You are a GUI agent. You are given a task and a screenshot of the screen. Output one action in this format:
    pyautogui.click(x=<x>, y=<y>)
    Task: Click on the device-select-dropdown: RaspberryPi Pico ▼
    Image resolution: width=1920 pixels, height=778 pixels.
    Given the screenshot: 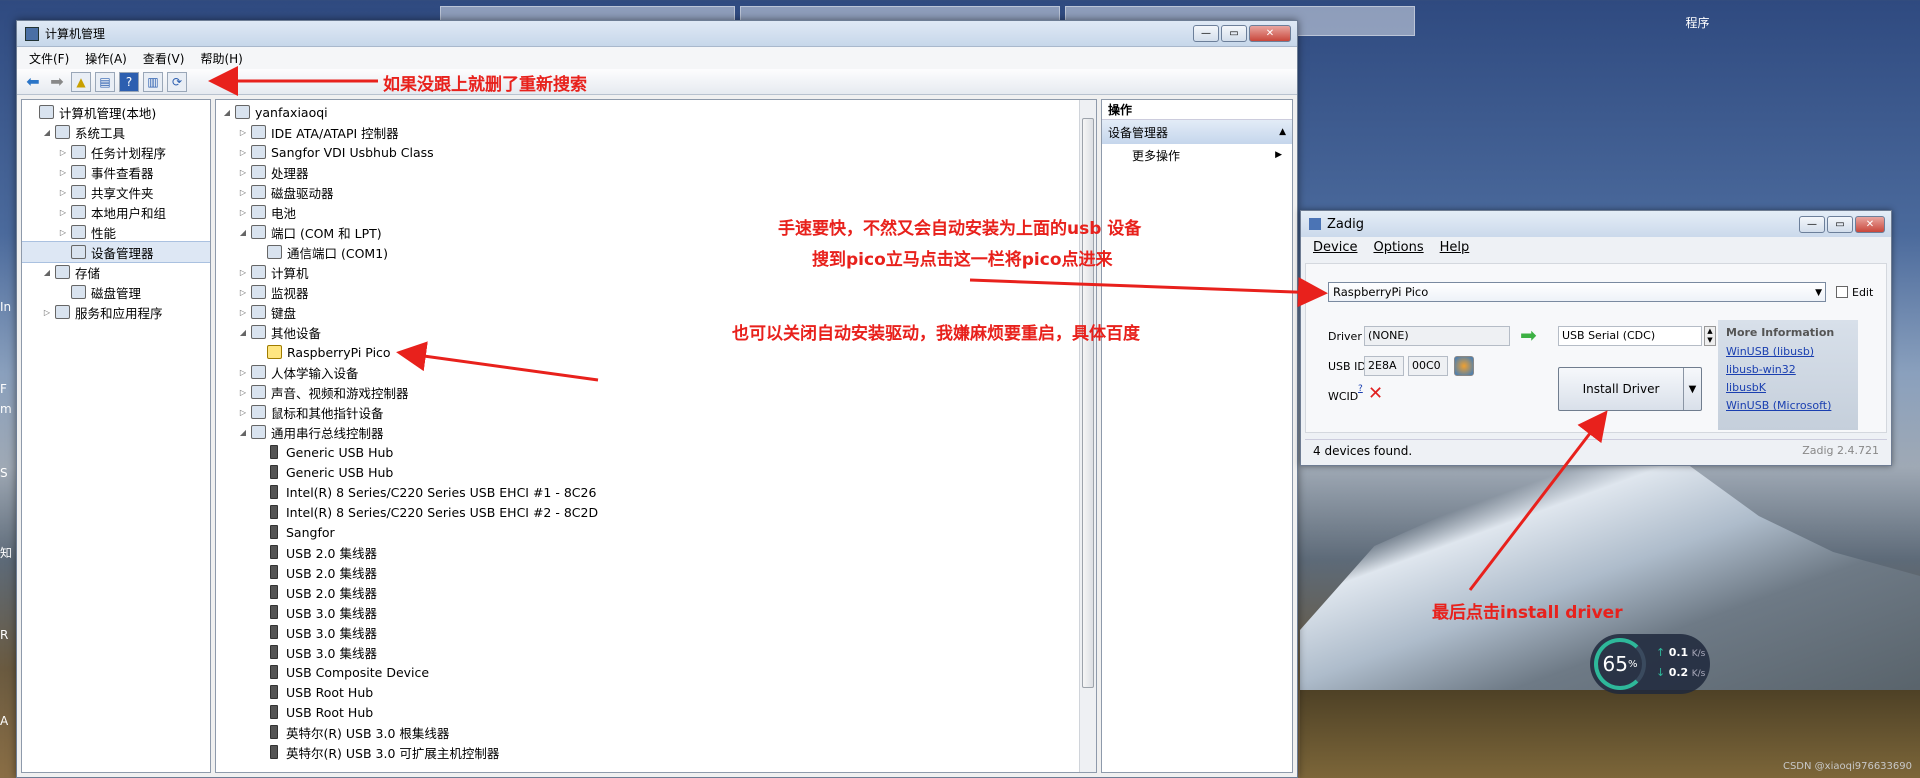 What is the action you would take?
    pyautogui.click(x=1577, y=292)
    